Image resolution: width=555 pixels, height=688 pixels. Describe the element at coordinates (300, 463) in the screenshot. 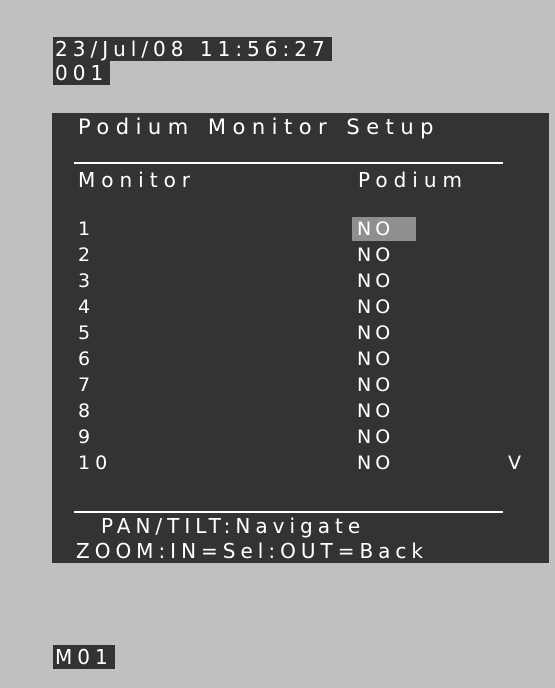

I see `list-item: 10 NO V` at that location.